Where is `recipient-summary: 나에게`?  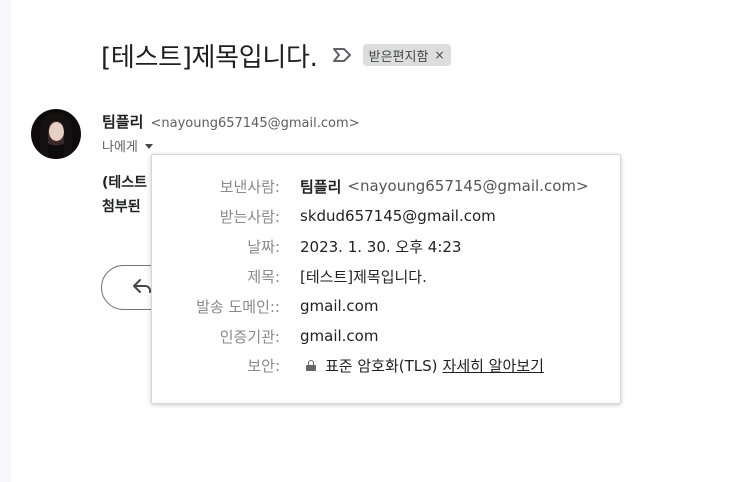 recipient-summary: 나에게 is located at coordinates (120, 147).